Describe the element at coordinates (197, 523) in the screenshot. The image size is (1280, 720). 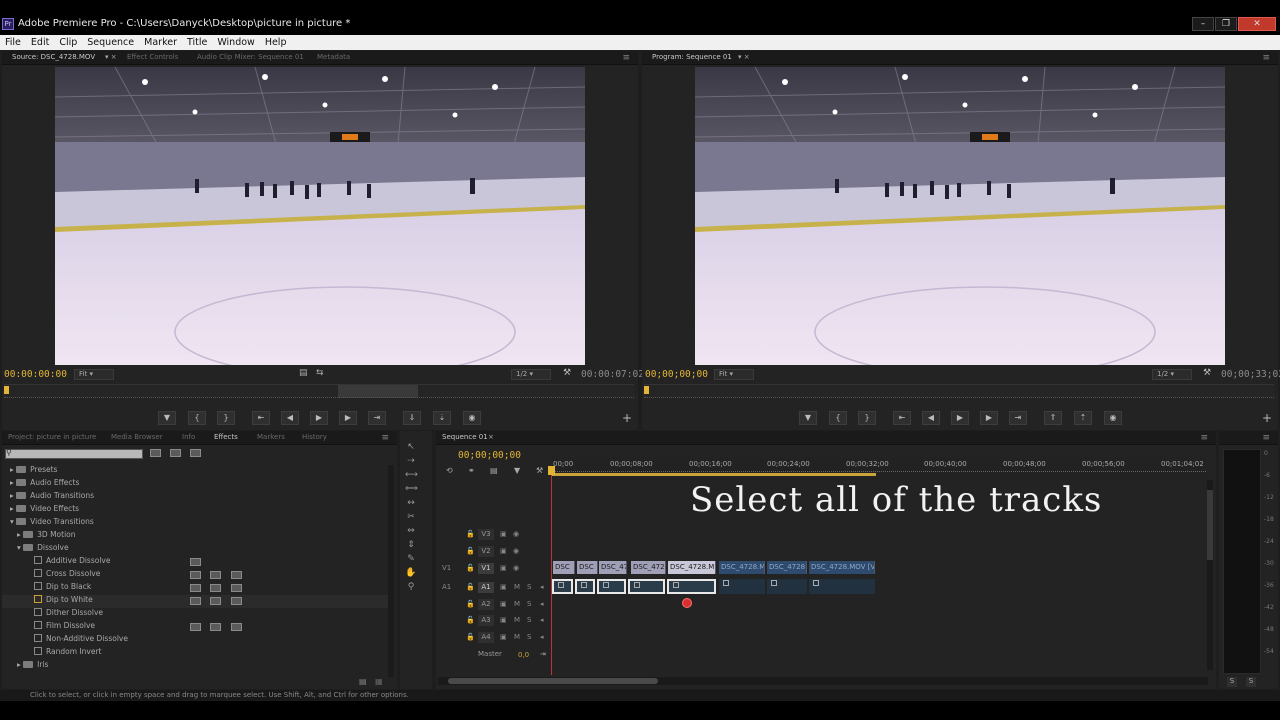
I see `tree-folder-video-transitions: ▾ Video Transitions` at that location.